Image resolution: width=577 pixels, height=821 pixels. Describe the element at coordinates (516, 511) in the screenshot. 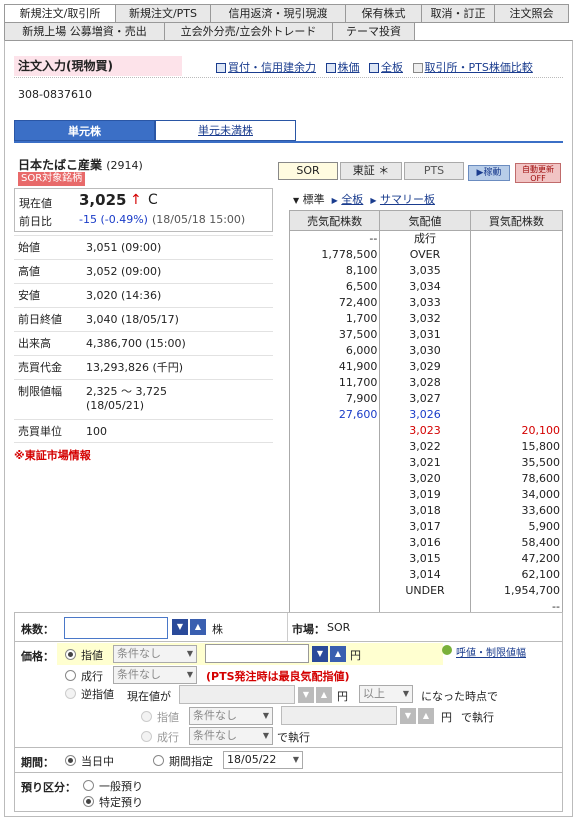

I see `board-buy-qty: 33,600` at that location.